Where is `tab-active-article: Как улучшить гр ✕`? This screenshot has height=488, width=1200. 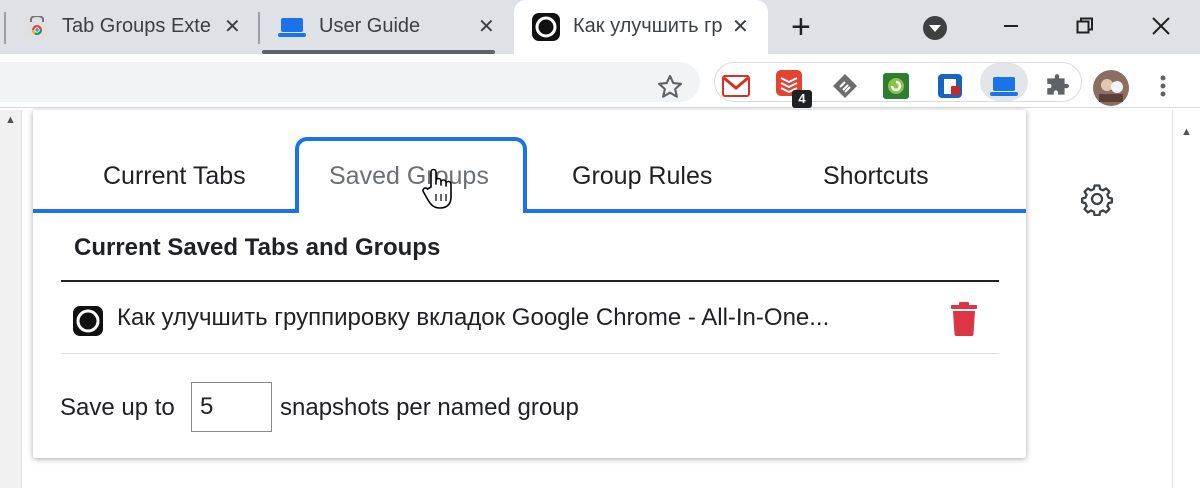
tab-active-article: Как улучшить гр ✕ is located at coordinates (641, 27).